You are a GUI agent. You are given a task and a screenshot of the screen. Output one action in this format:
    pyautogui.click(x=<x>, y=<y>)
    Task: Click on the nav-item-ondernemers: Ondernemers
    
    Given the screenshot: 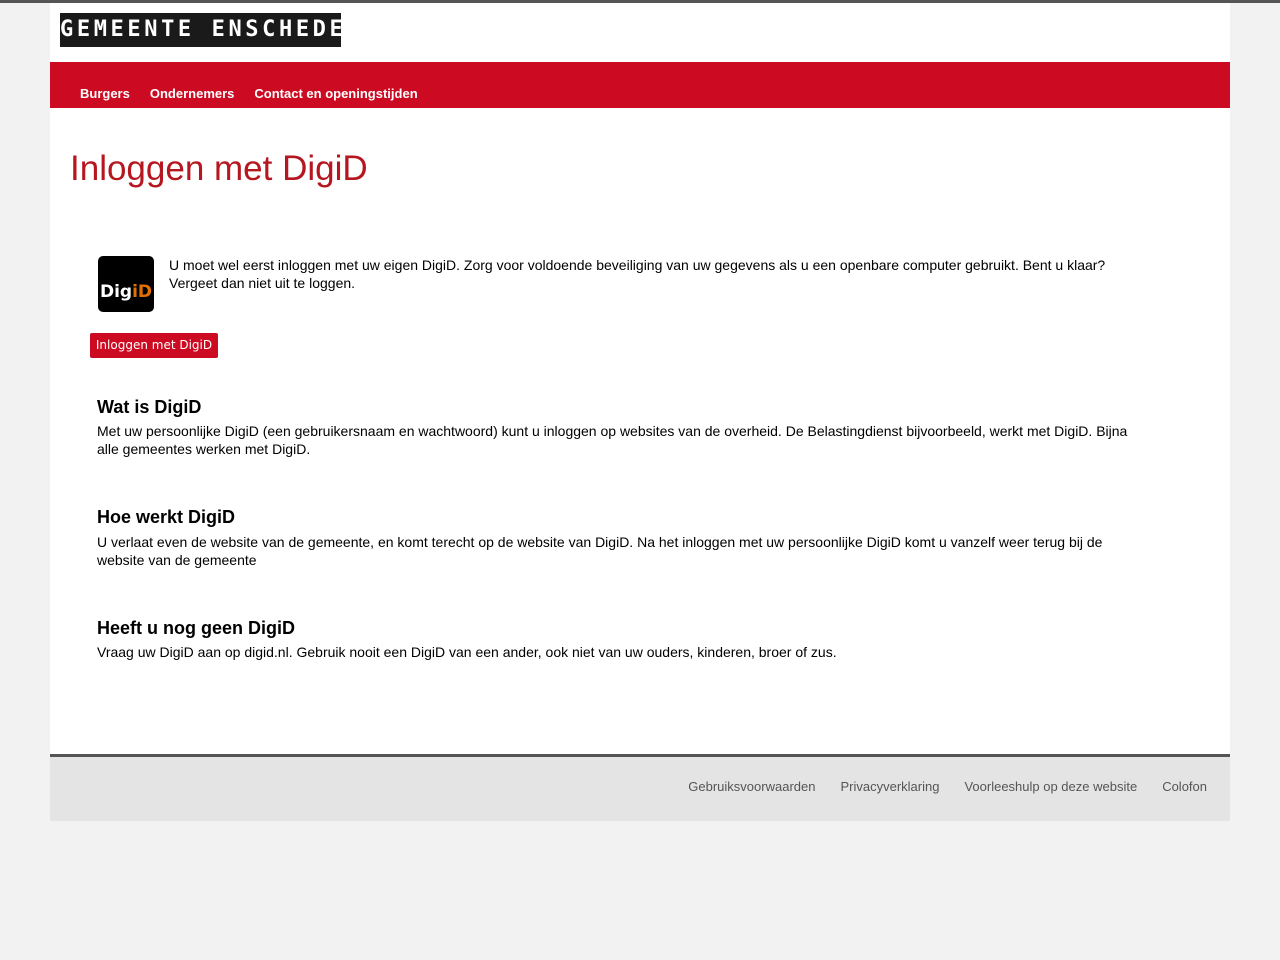 What is the action you would take?
    pyautogui.click(x=192, y=97)
    